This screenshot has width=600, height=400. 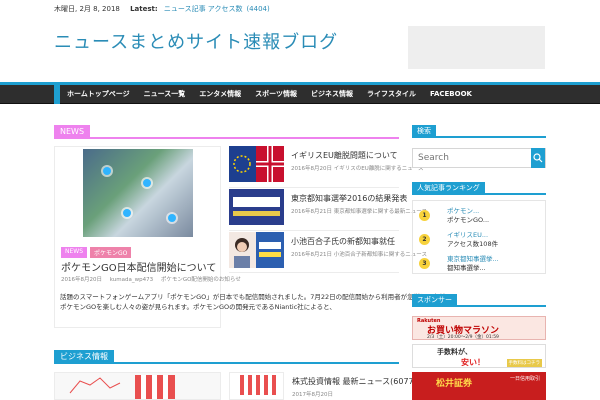 I want to click on ad-subtext: 2/3（土）20:00～2/9（金）01:59, so click(x=463, y=337).